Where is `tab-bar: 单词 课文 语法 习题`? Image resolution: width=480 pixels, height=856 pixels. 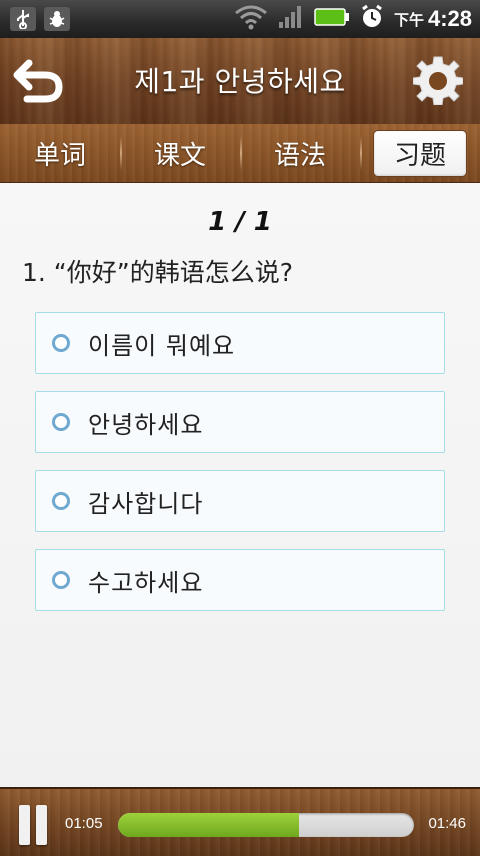
tab-bar: 单词 课文 语法 习题 is located at coordinates (240, 153).